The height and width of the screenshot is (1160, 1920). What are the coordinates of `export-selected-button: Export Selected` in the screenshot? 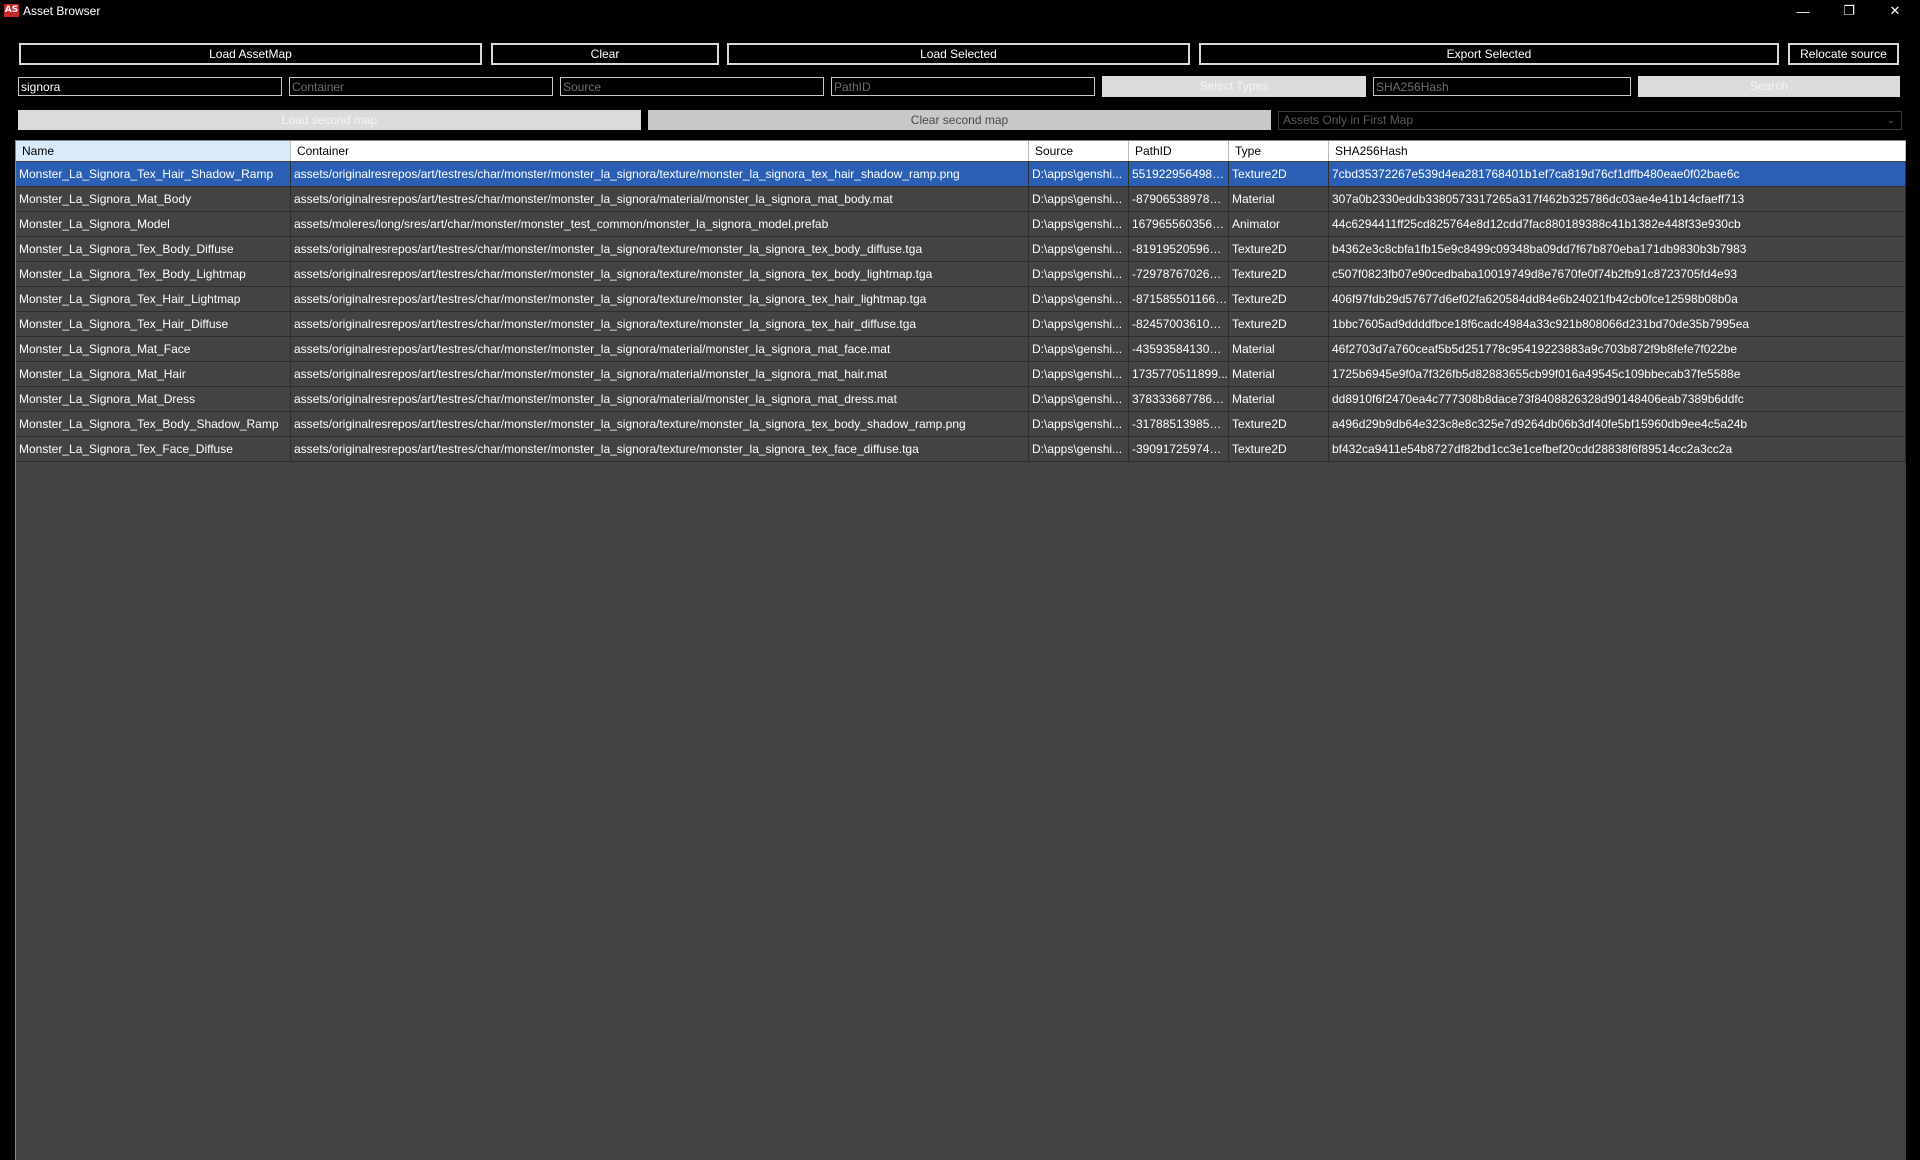 It's located at (1489, 54).